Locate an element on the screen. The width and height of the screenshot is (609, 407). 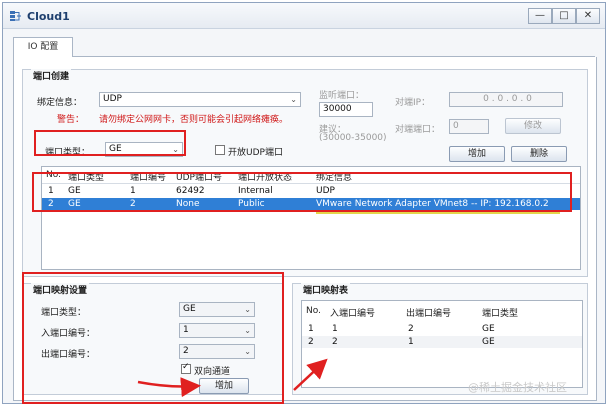
add-port-button: 增加 is located at coordinates (477, 154).